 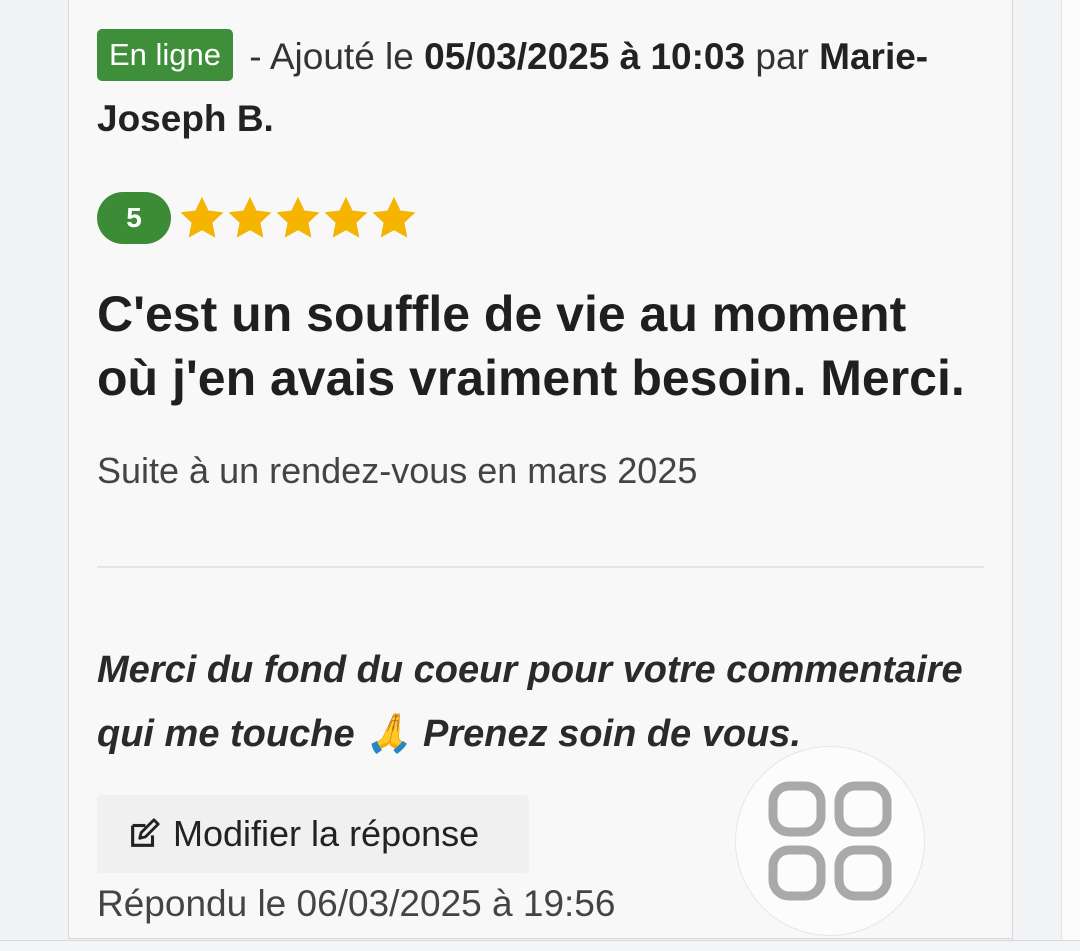 What do you see at coordinates (540, 567) in the screenshot?
I see `divider` at bounding box center [540, 567].